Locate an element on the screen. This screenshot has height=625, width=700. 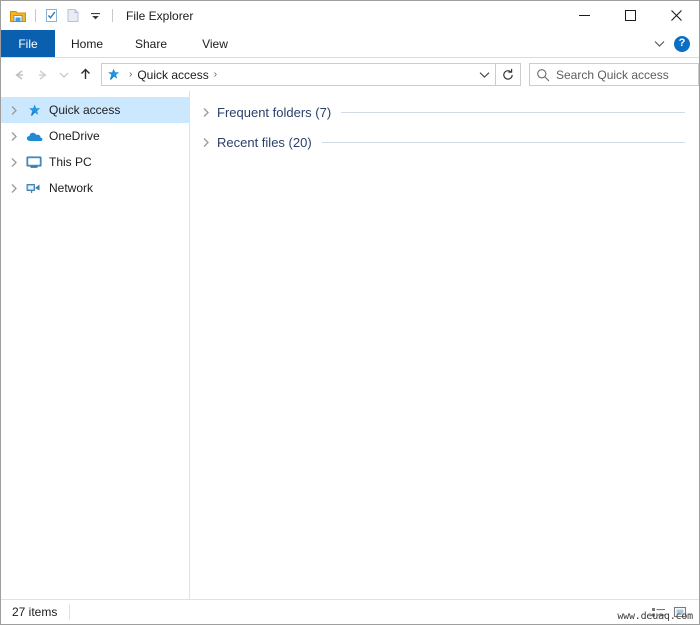
search-input: Search Quick access is located at coordinates (614, 74).